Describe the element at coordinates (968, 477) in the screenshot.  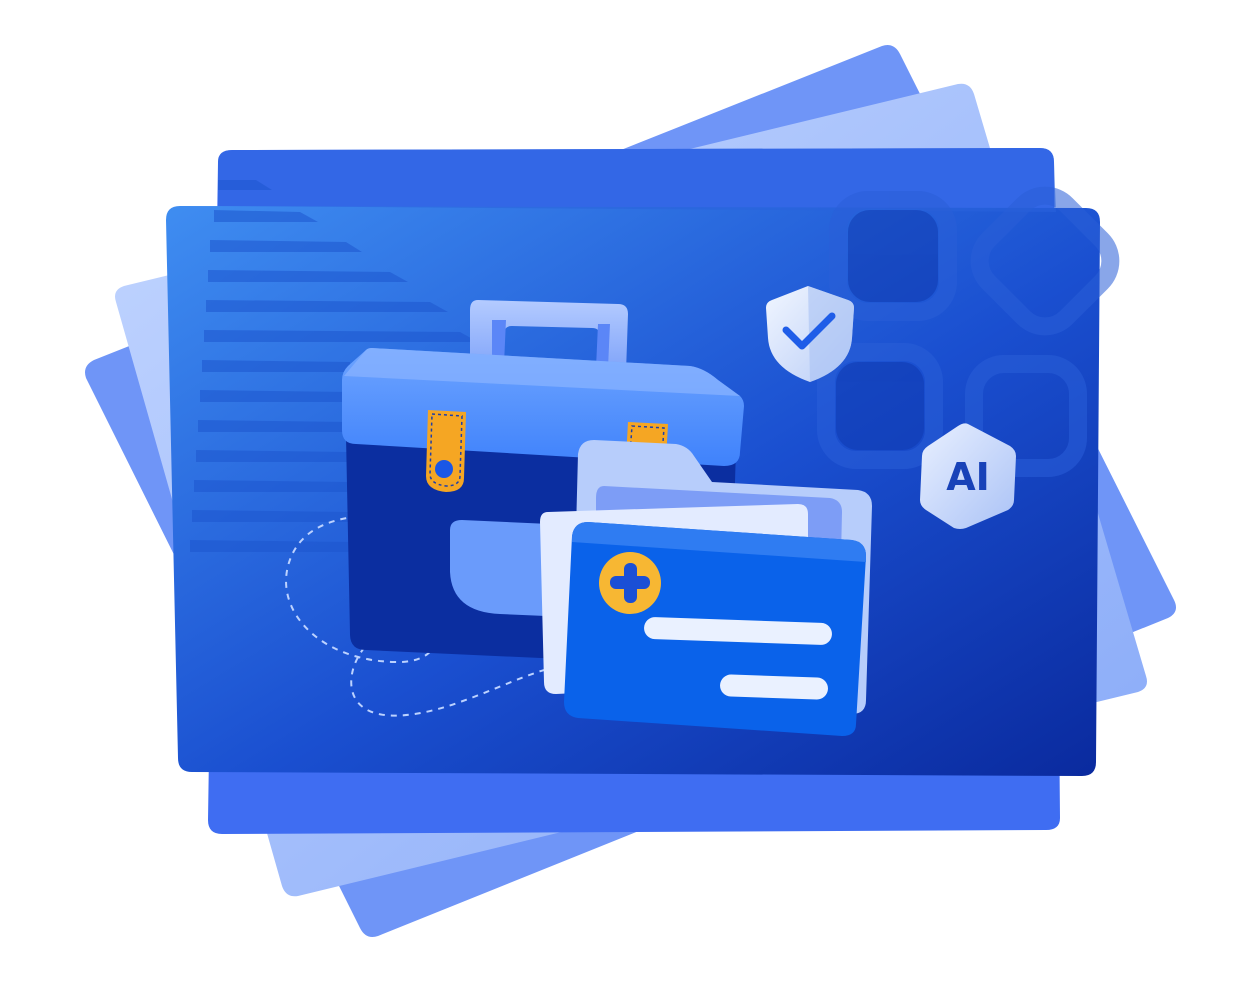
I see `ai-badge-text: AI` at that location.